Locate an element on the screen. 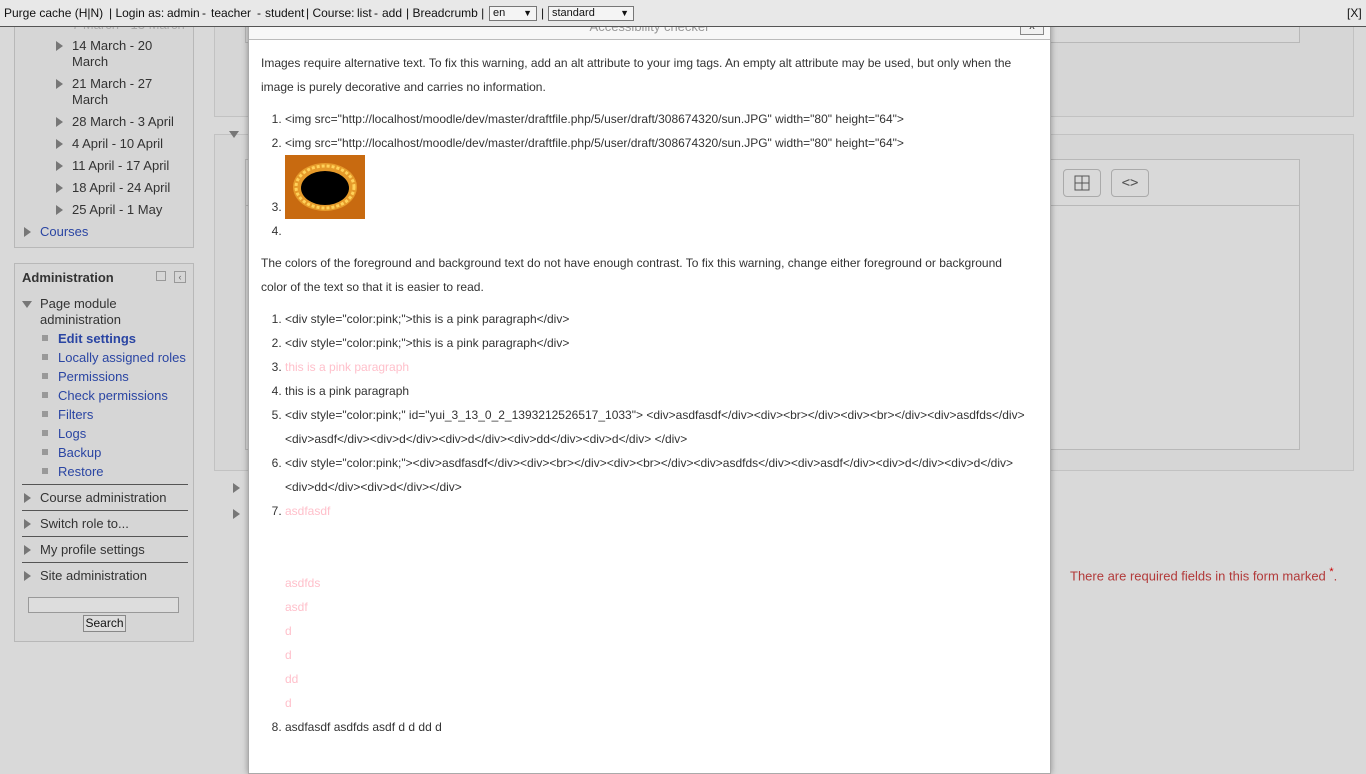 Image resolution: width=1366 pixels, height=774 pixels. page-module-admin-line2: administration is located at coordinates (80, 320).